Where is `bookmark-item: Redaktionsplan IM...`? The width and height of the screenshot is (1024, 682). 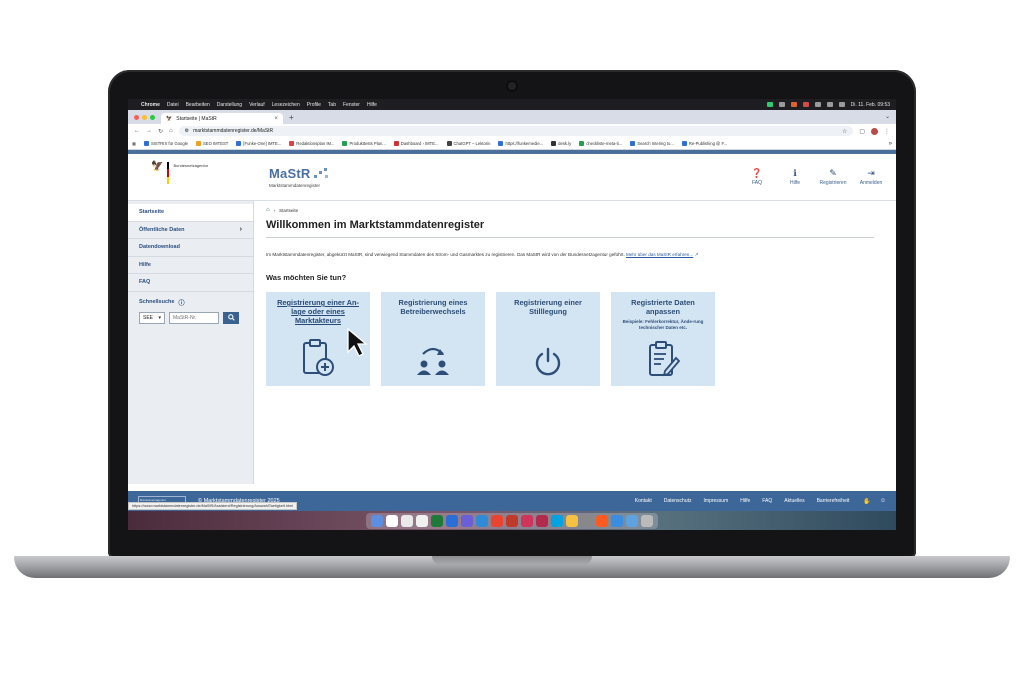 bookmark-item: Redaktionsplan IM... is located at coordinates (311, 143).